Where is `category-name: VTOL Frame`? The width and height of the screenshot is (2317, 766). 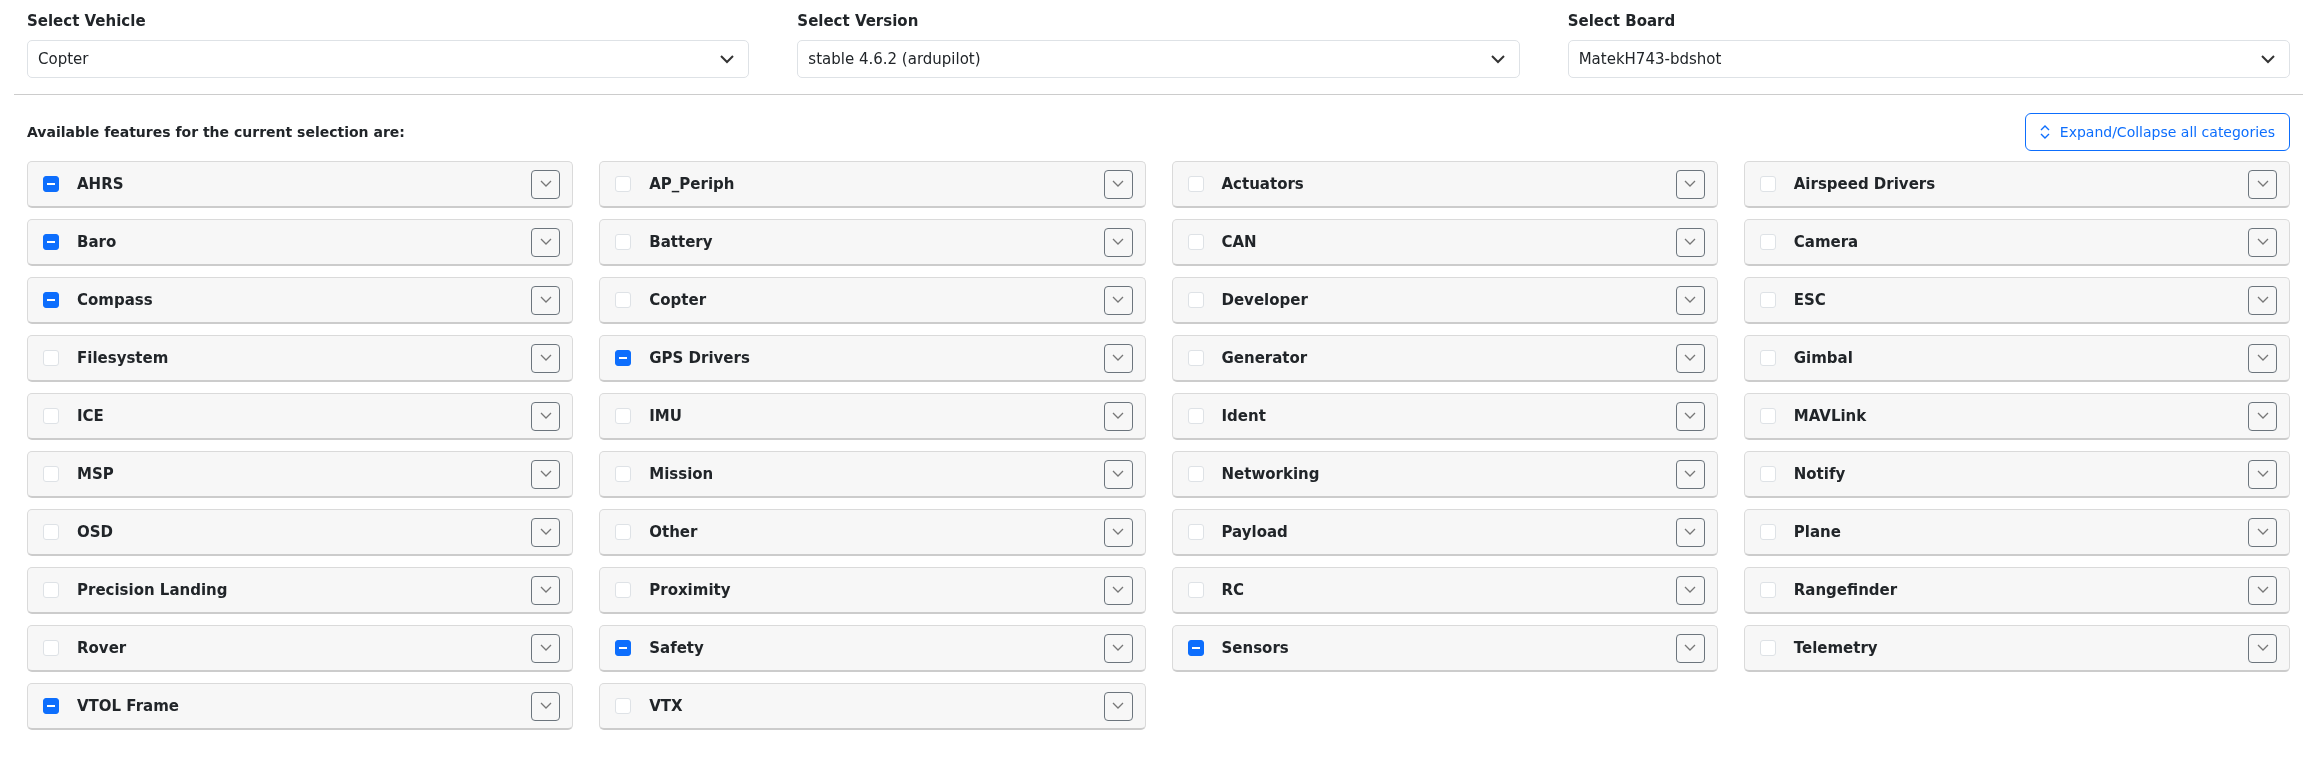
category-name: VTOL Frame is located at coordinates (128, 706).